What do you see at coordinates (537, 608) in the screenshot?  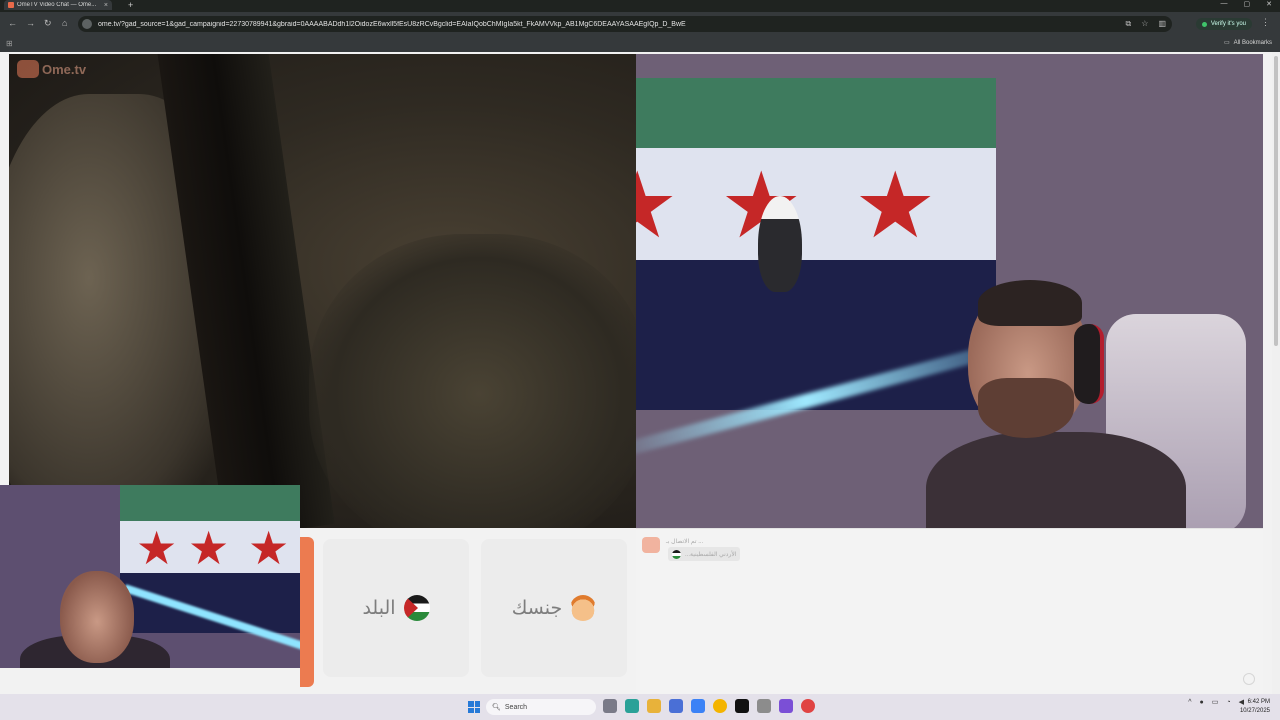 I see `gender-filter-label: جنسك` at bounding box center [537, 608].